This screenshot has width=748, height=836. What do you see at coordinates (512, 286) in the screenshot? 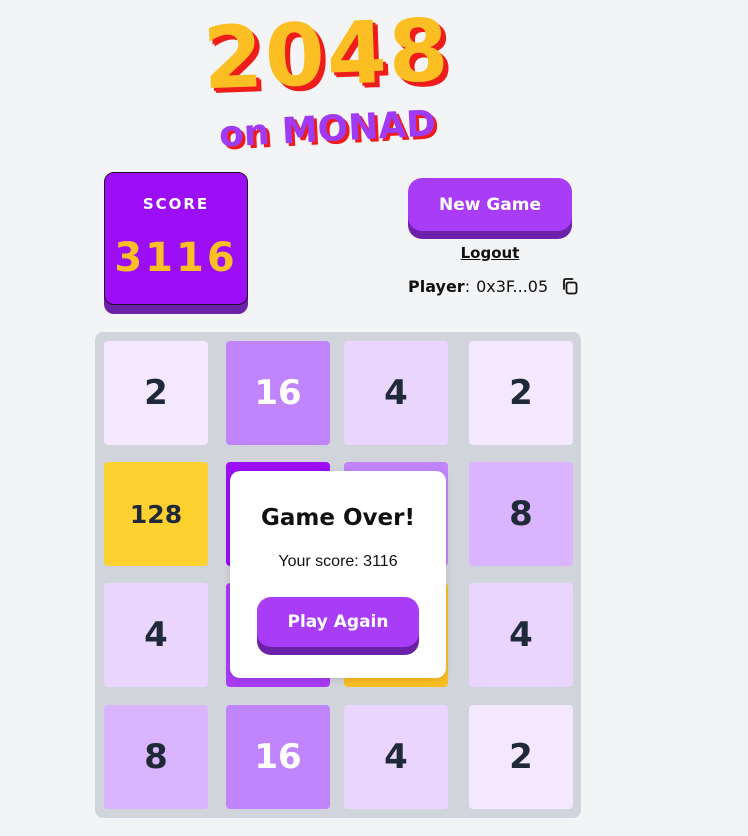
I see `player-address: 0x3F...05` at bounding box center [512, 286].